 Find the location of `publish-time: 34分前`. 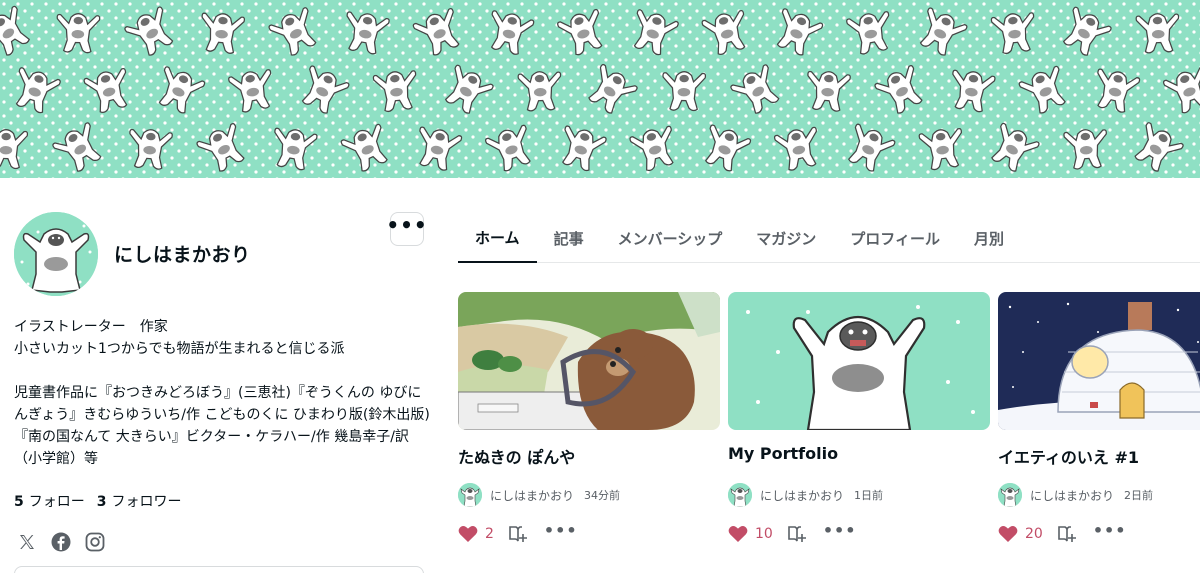

publish-time: 34分前 is located at coordinates (602, 495).